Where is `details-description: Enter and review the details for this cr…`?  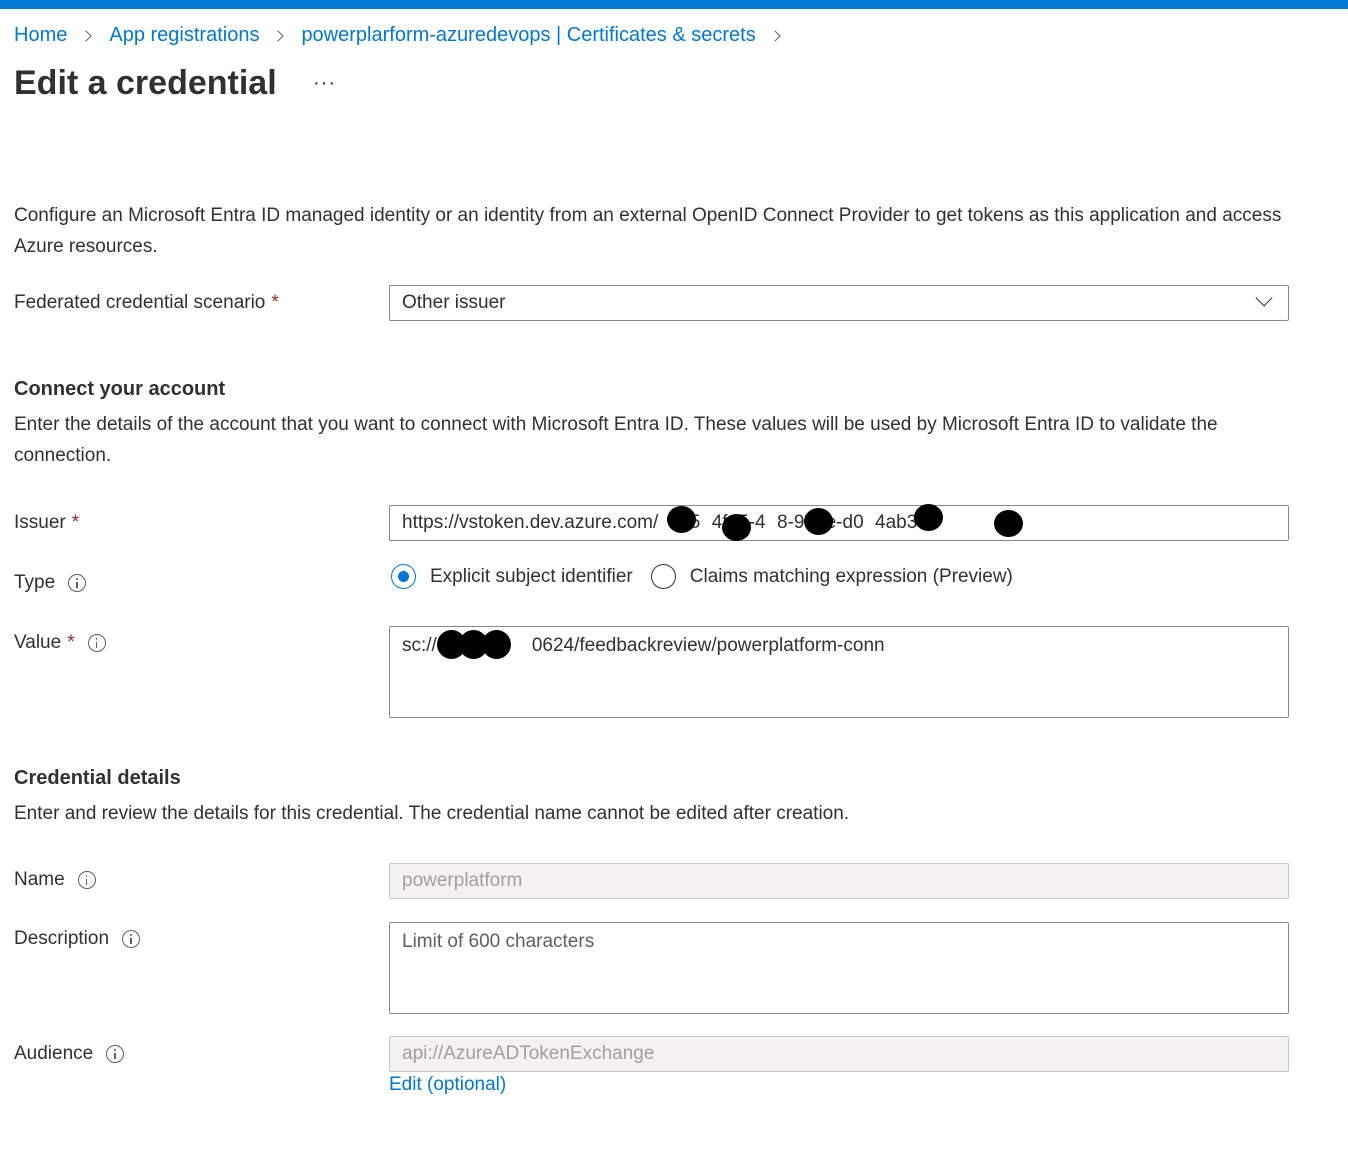
details-description: Enter and review the details for this cr… is located at coordinates (432, 813).